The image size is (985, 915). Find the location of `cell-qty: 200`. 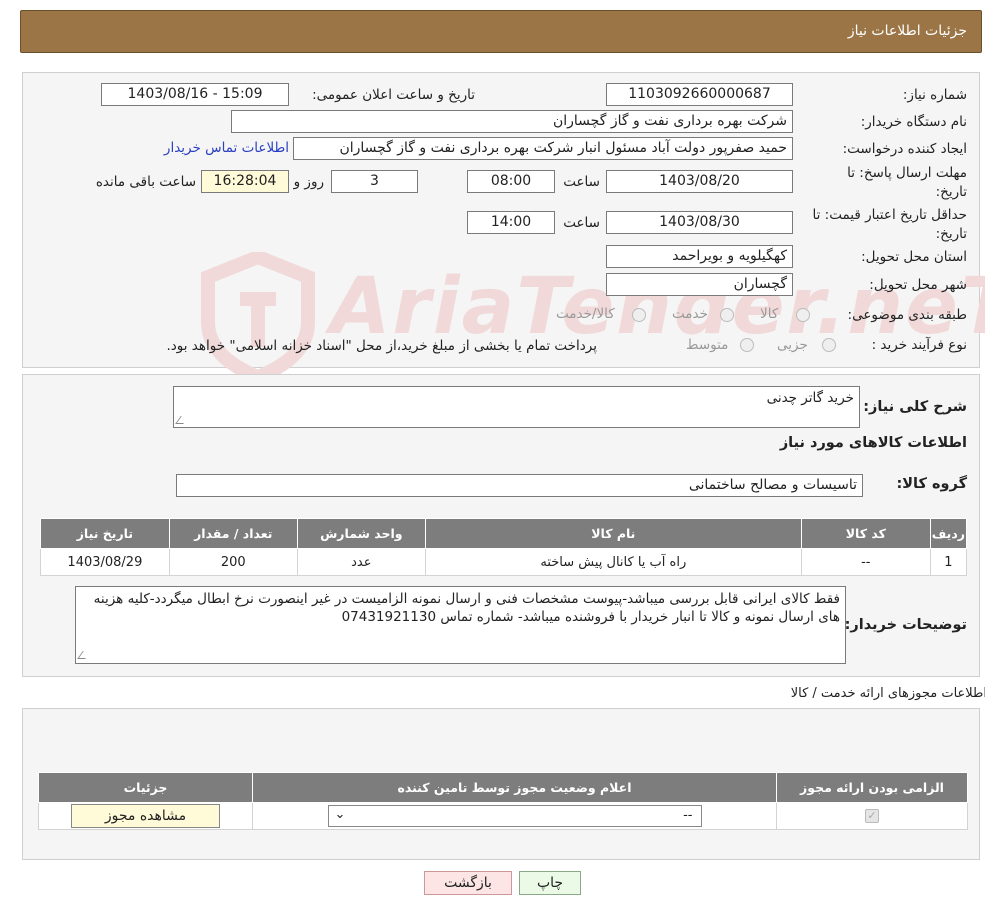

cell-qty: 200 is located at coordinates (233, 562).